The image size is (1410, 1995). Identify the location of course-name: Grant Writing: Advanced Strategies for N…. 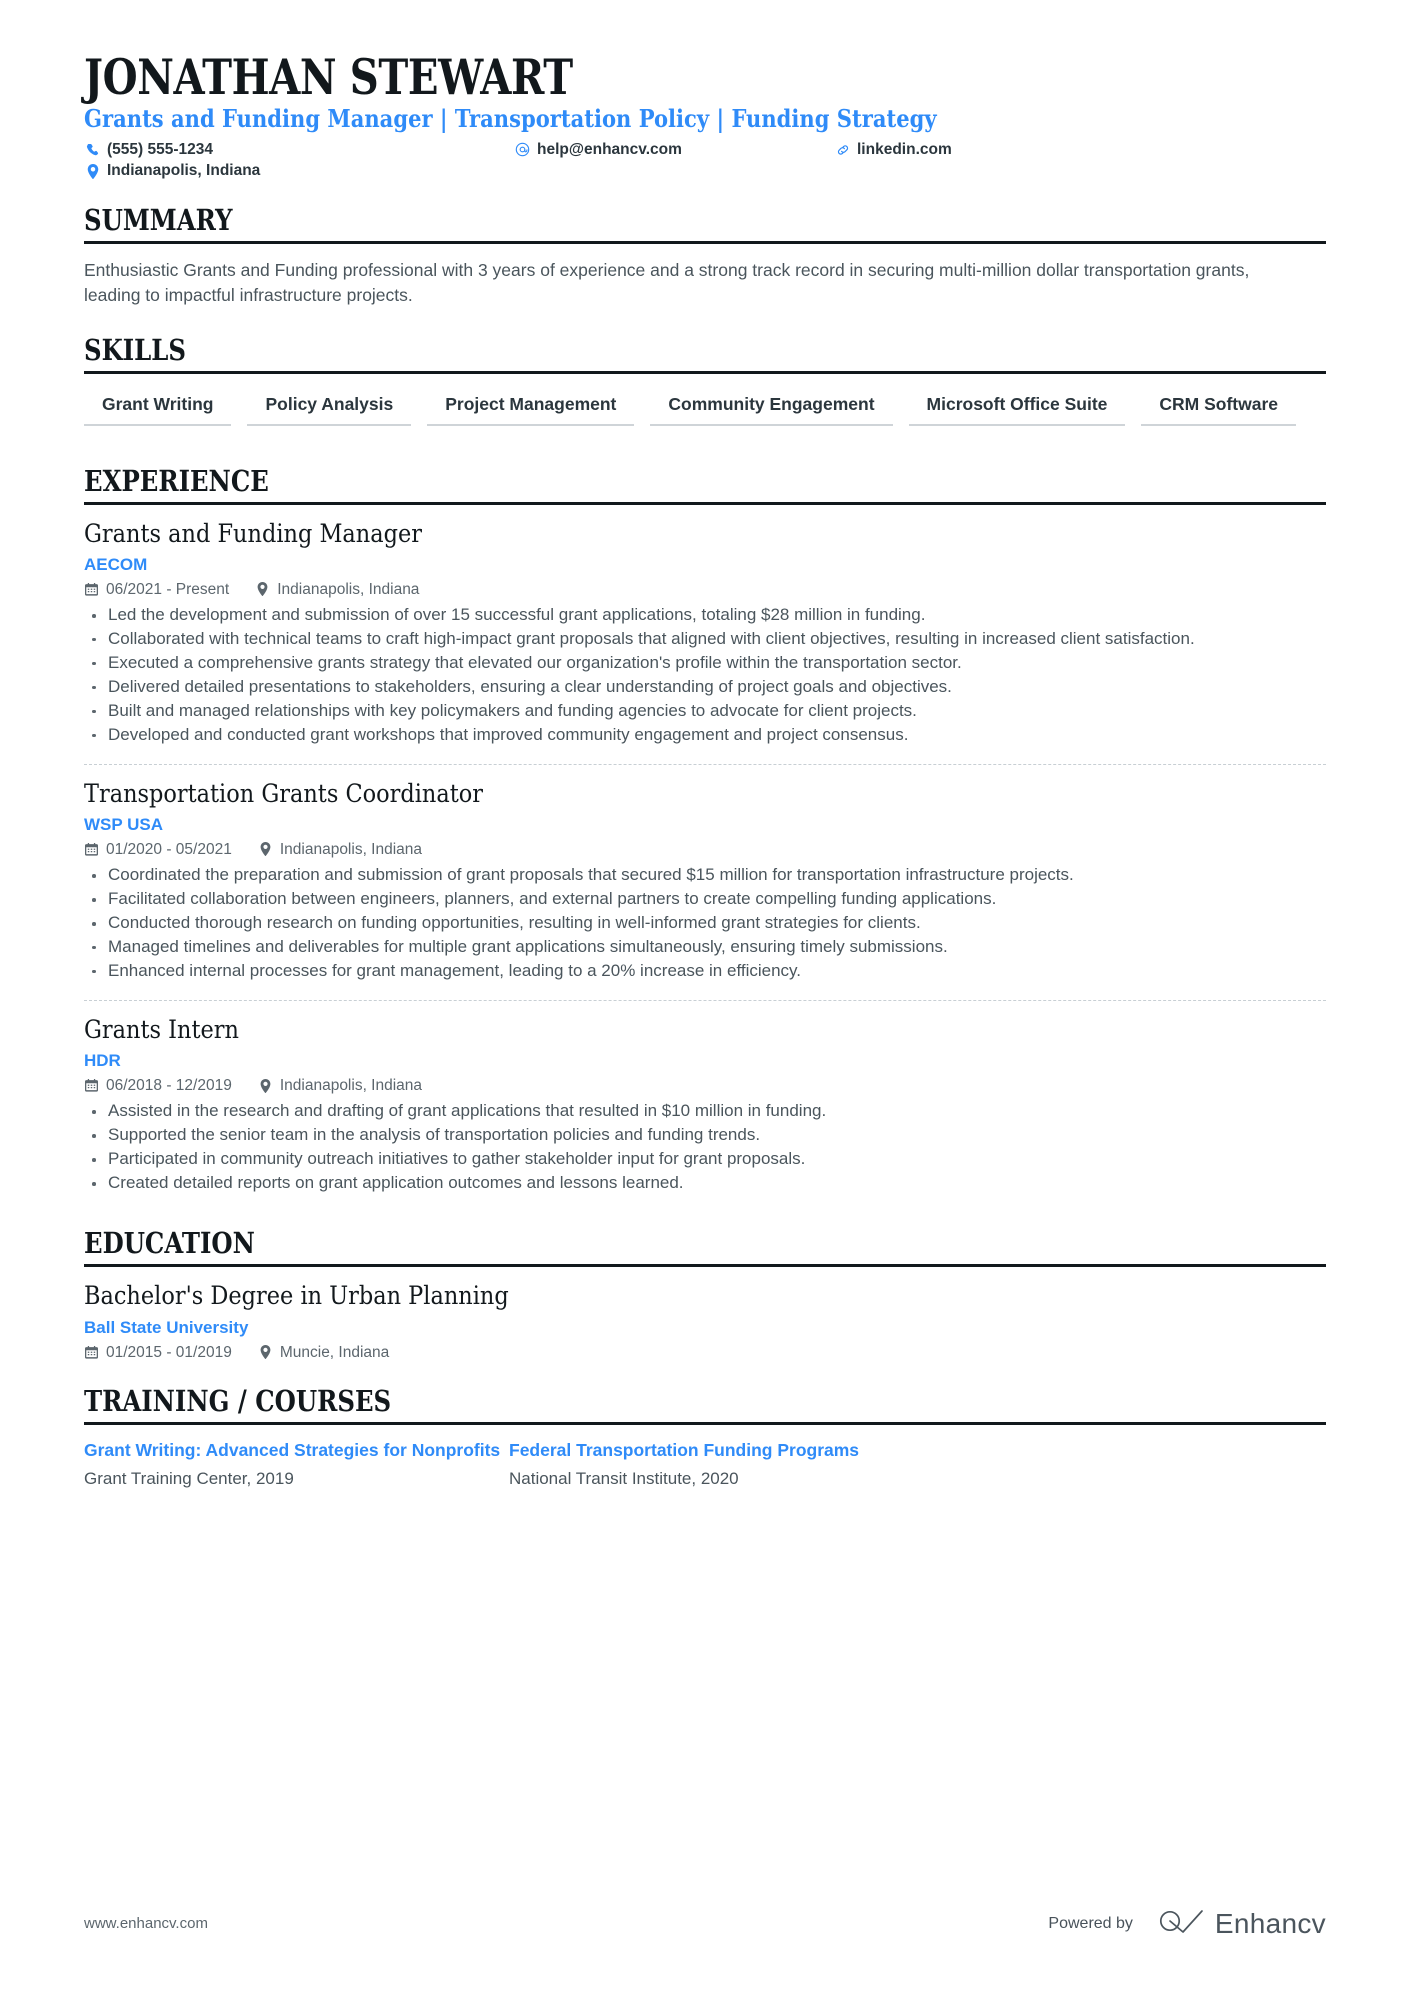
(292, 1449).